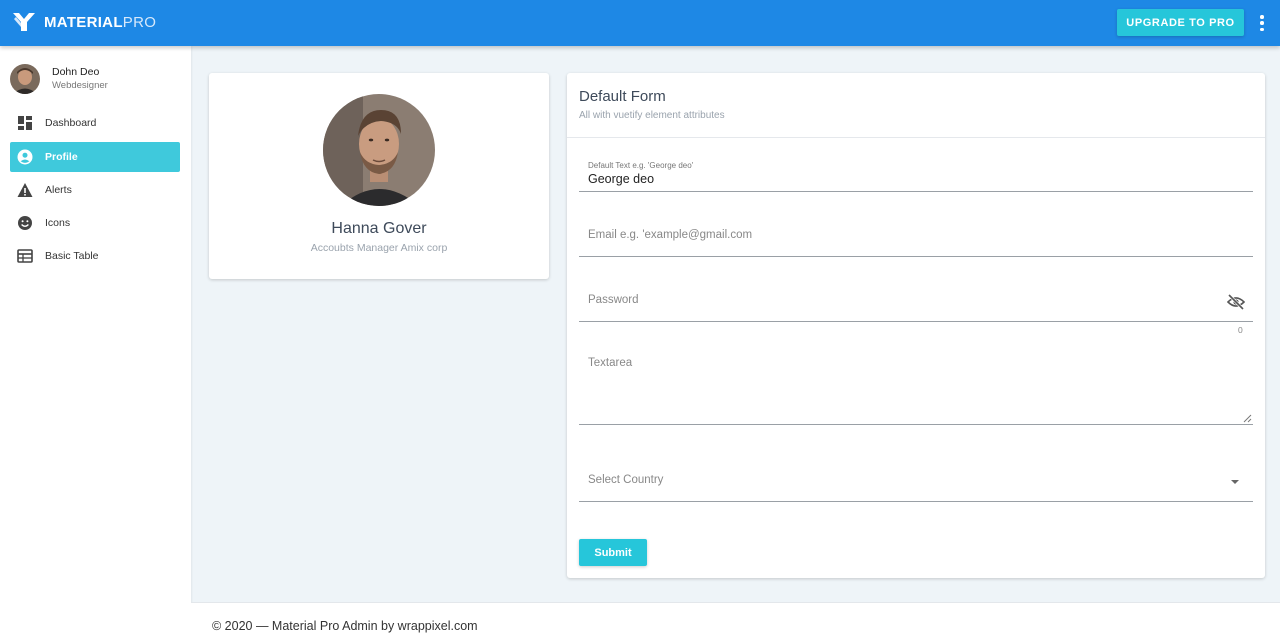 The width and height of the screenshot is (1280, 640). What do you see at coordinates (641, 165) in the screenshot?
I see `name-field-label: Default Text e.g. 'George deo'` at bounding box center [641, 165].